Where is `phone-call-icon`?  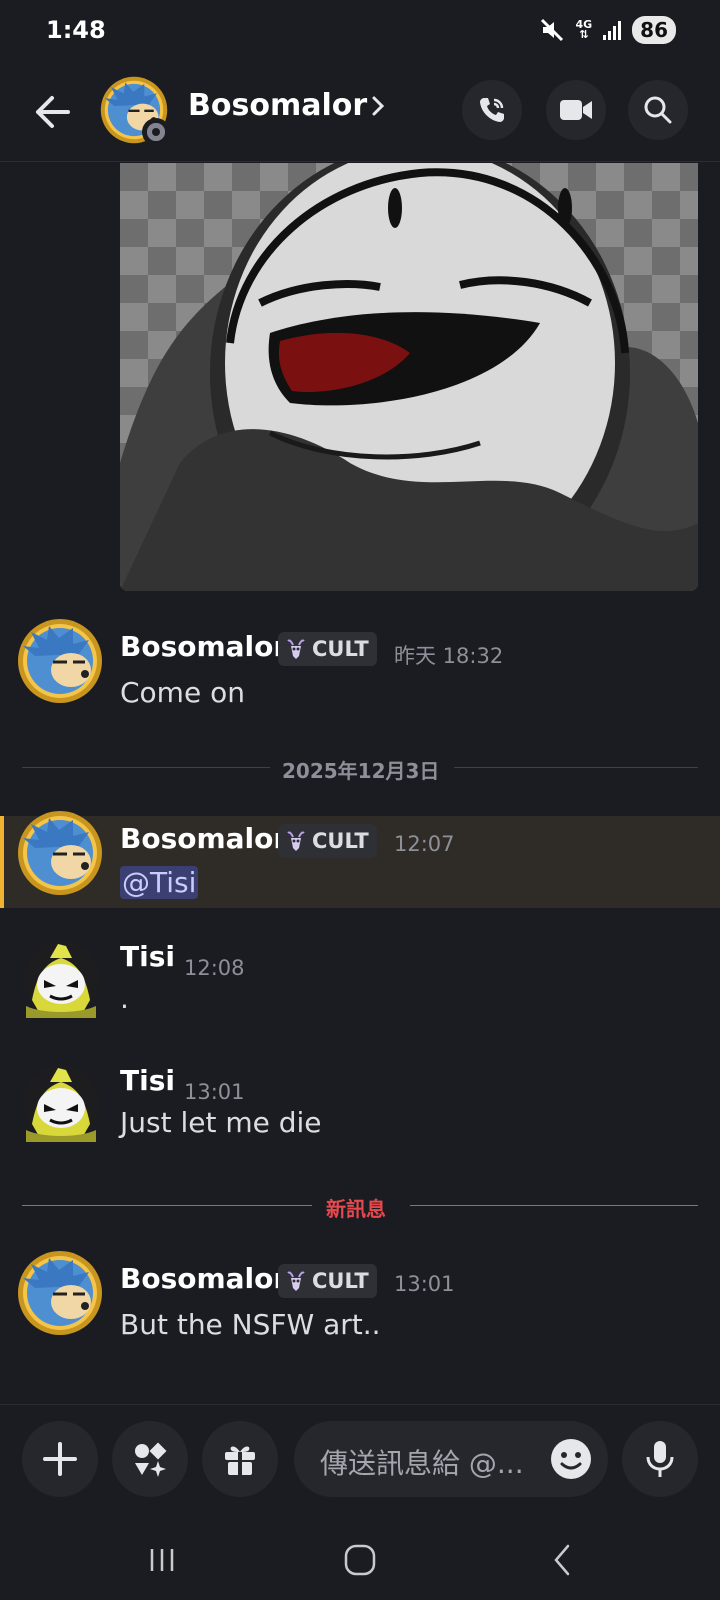
phone-call-icon is located at coordinates (492, 110).